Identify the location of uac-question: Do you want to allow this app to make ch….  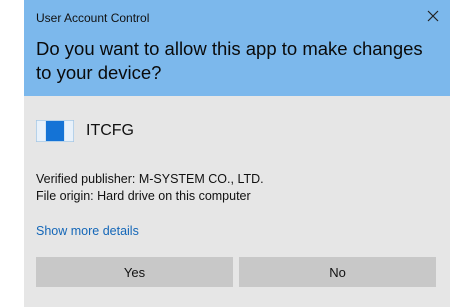
(229, 60).